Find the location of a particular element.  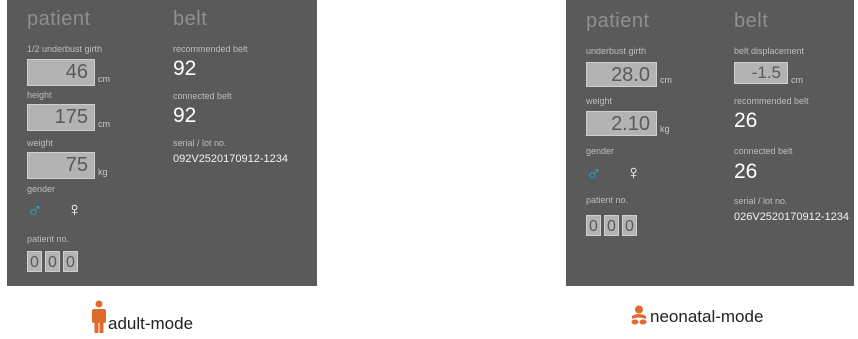

connected-belt-value: 92 is located at coordinates (185, 115).